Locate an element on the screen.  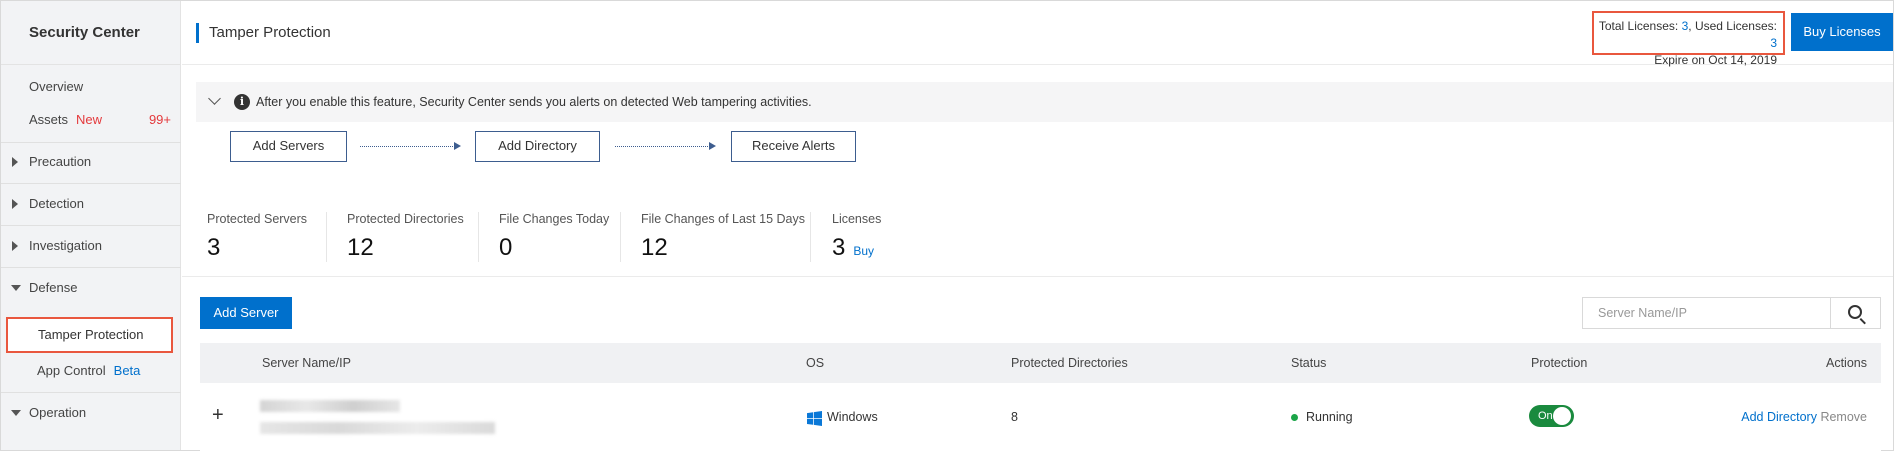
license-counts: Total Licenses: 3, Used Licenses: 3 is located at coordinates (1685, 35).